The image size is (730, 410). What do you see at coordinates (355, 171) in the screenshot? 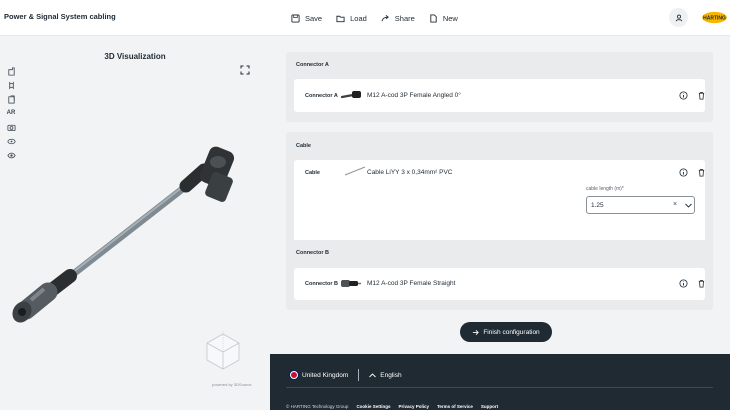
I see `cable-thumbnail` at bounding box center [355, 171].